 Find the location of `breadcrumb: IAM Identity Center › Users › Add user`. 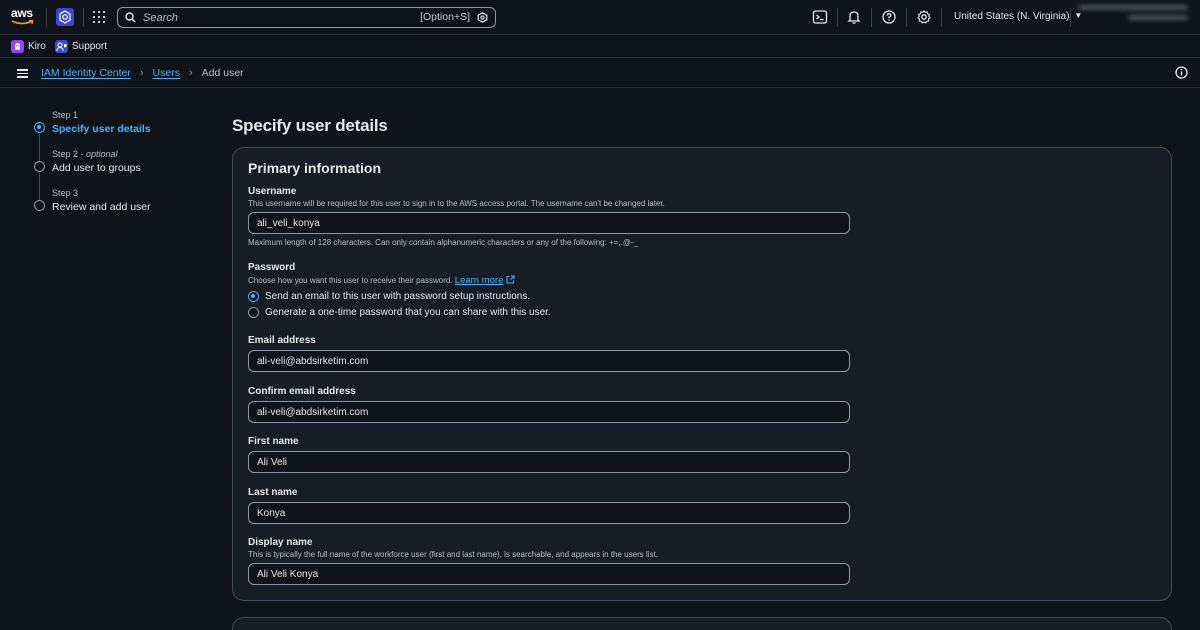

breadcrumb: IAM Identity Center › Users › Add user is located at coordinates (142, 73).